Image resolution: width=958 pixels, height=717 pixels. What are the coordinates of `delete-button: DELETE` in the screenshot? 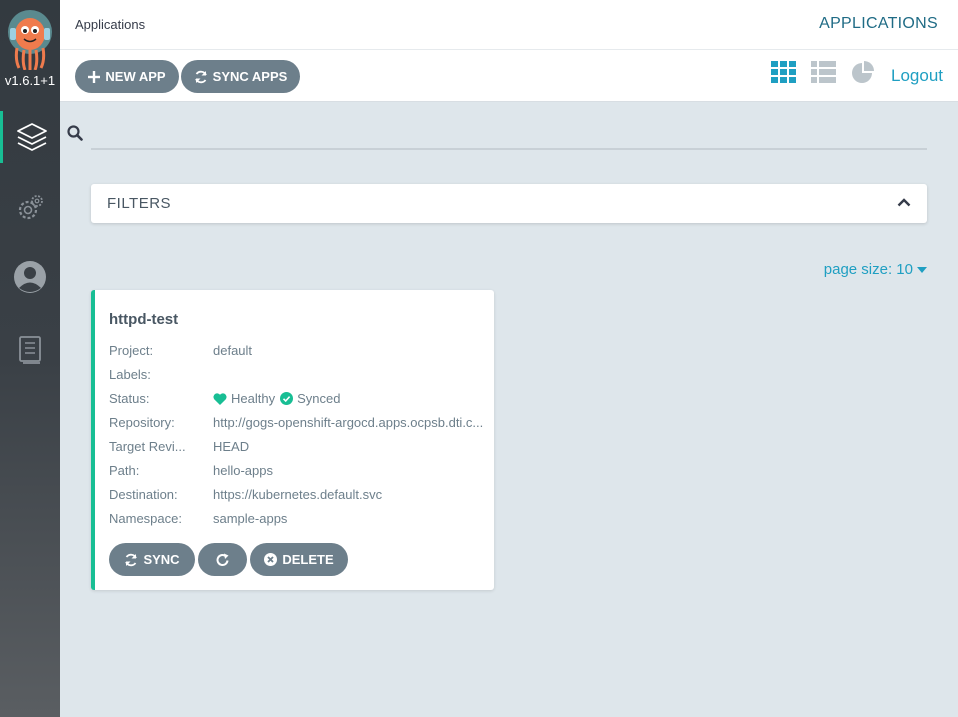 It's located at (299, 559).